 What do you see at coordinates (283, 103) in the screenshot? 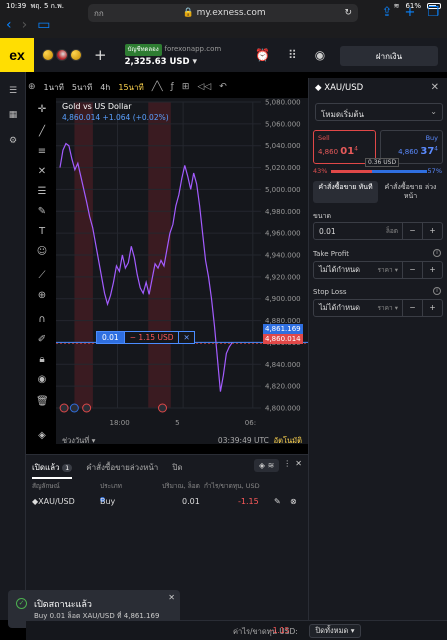
I see `y-tick-label: 5,080.000` at bounding box center [283, 103].